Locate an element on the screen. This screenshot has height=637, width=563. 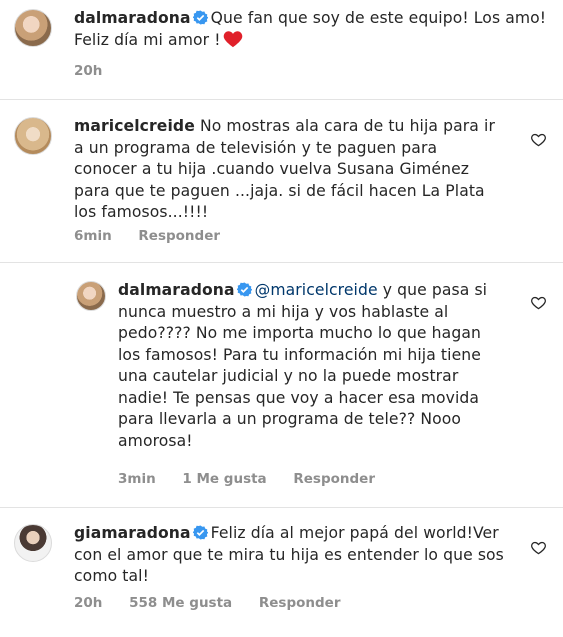
likes-count: 558 Me gusta is located at coordinates (180, 603).